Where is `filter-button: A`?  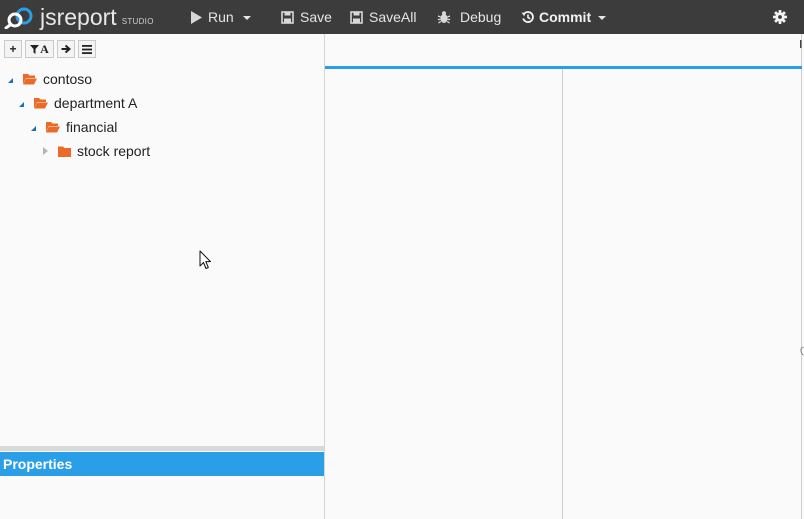
filter-button: A is located at coordinates (39, 49).